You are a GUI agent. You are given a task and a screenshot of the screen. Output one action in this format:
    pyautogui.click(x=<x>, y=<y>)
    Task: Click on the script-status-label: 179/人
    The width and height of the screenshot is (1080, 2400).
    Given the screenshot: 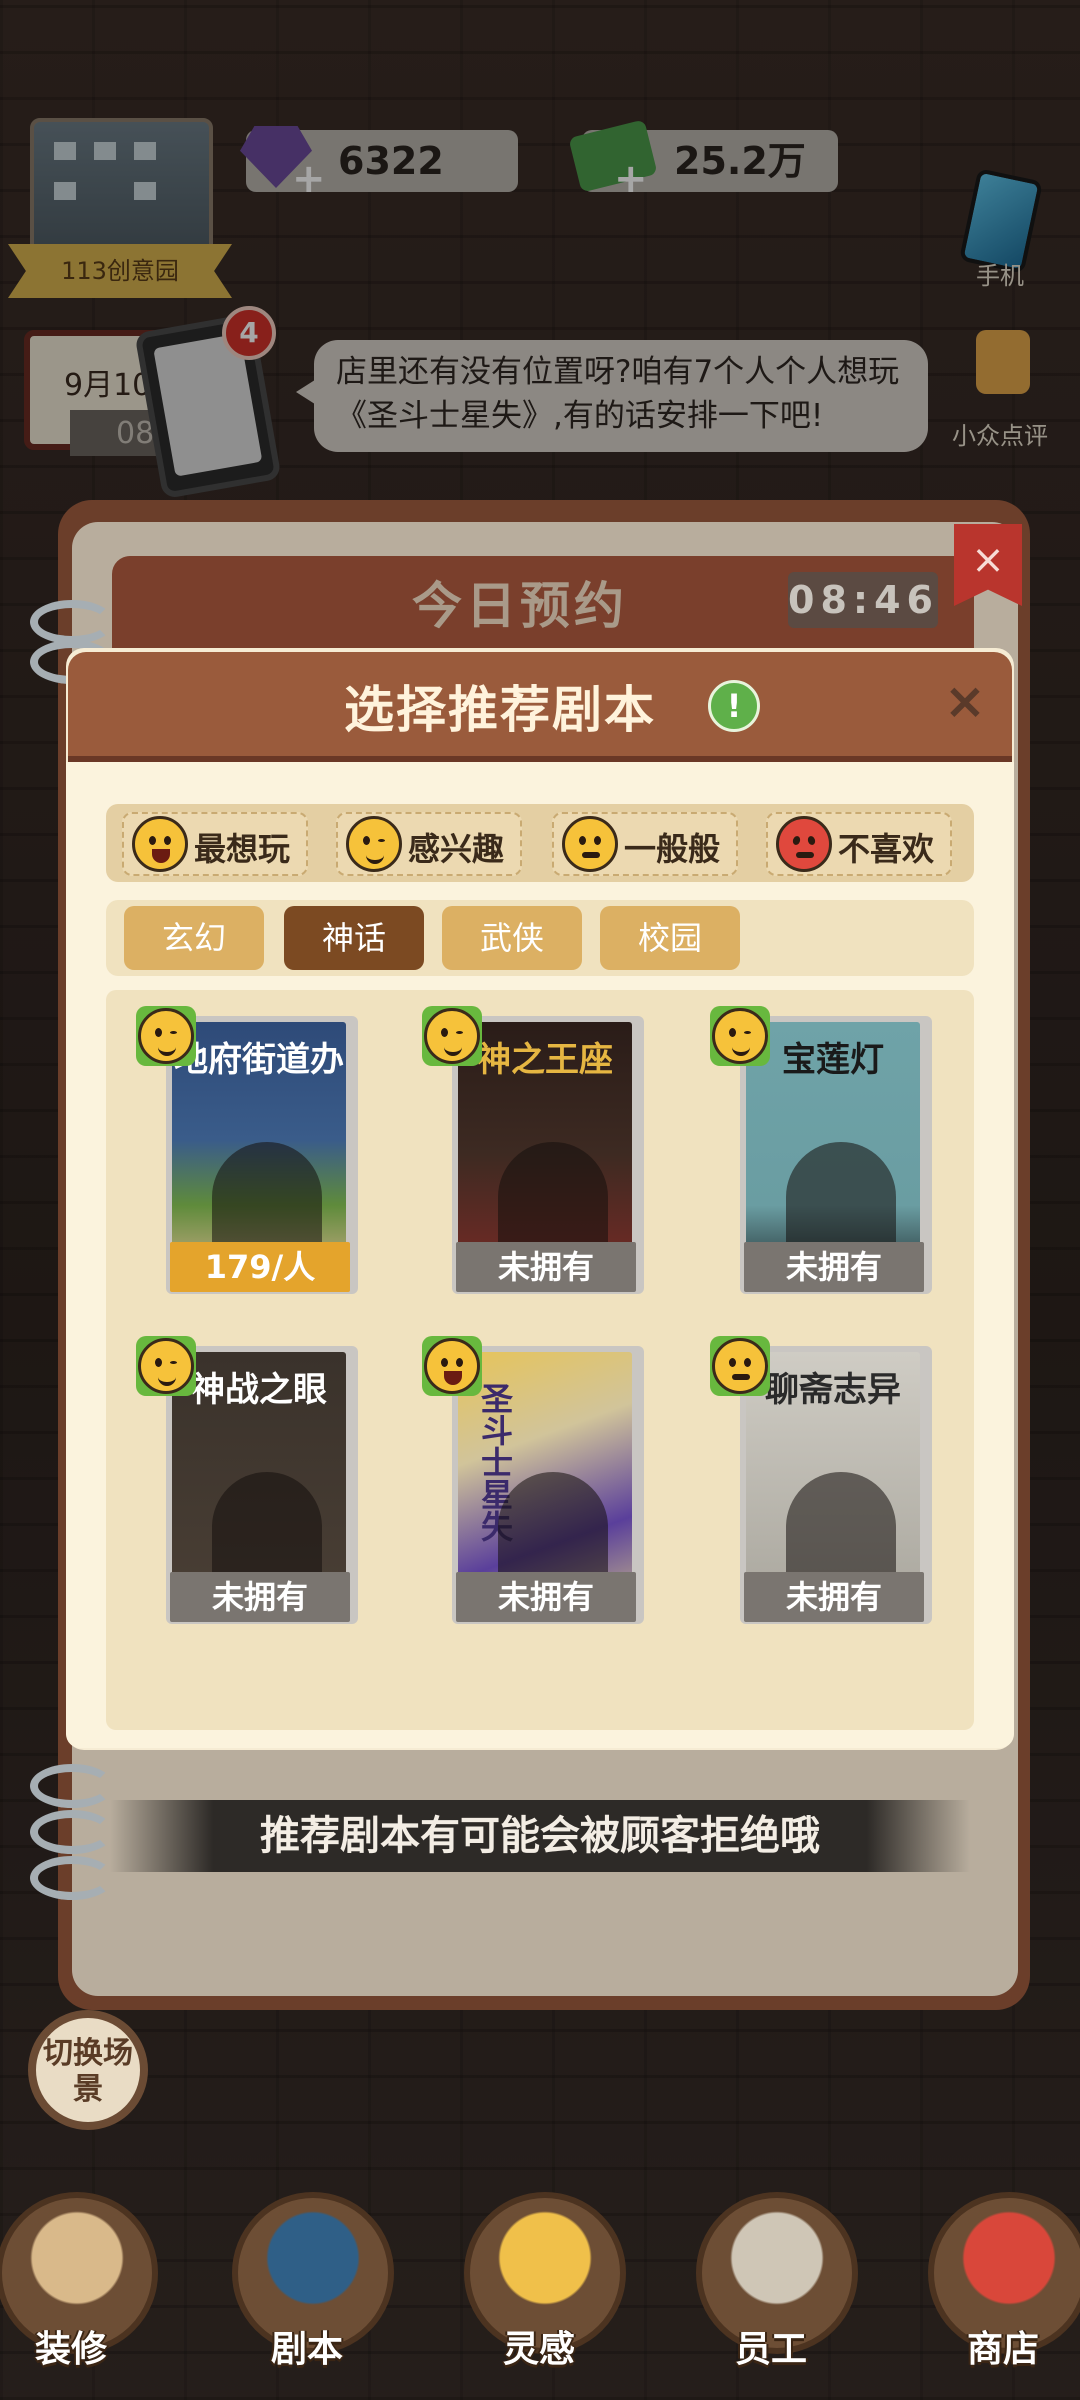 What is the action you would take?
    pyautogui.click(x=260, y=1267)
    